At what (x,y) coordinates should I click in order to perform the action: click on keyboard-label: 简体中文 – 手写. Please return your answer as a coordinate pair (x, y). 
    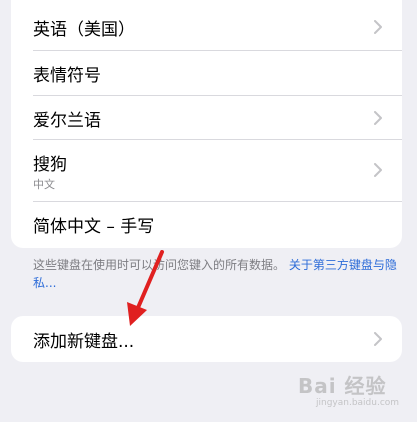
    Looking at the image, I should click on (94, 226).